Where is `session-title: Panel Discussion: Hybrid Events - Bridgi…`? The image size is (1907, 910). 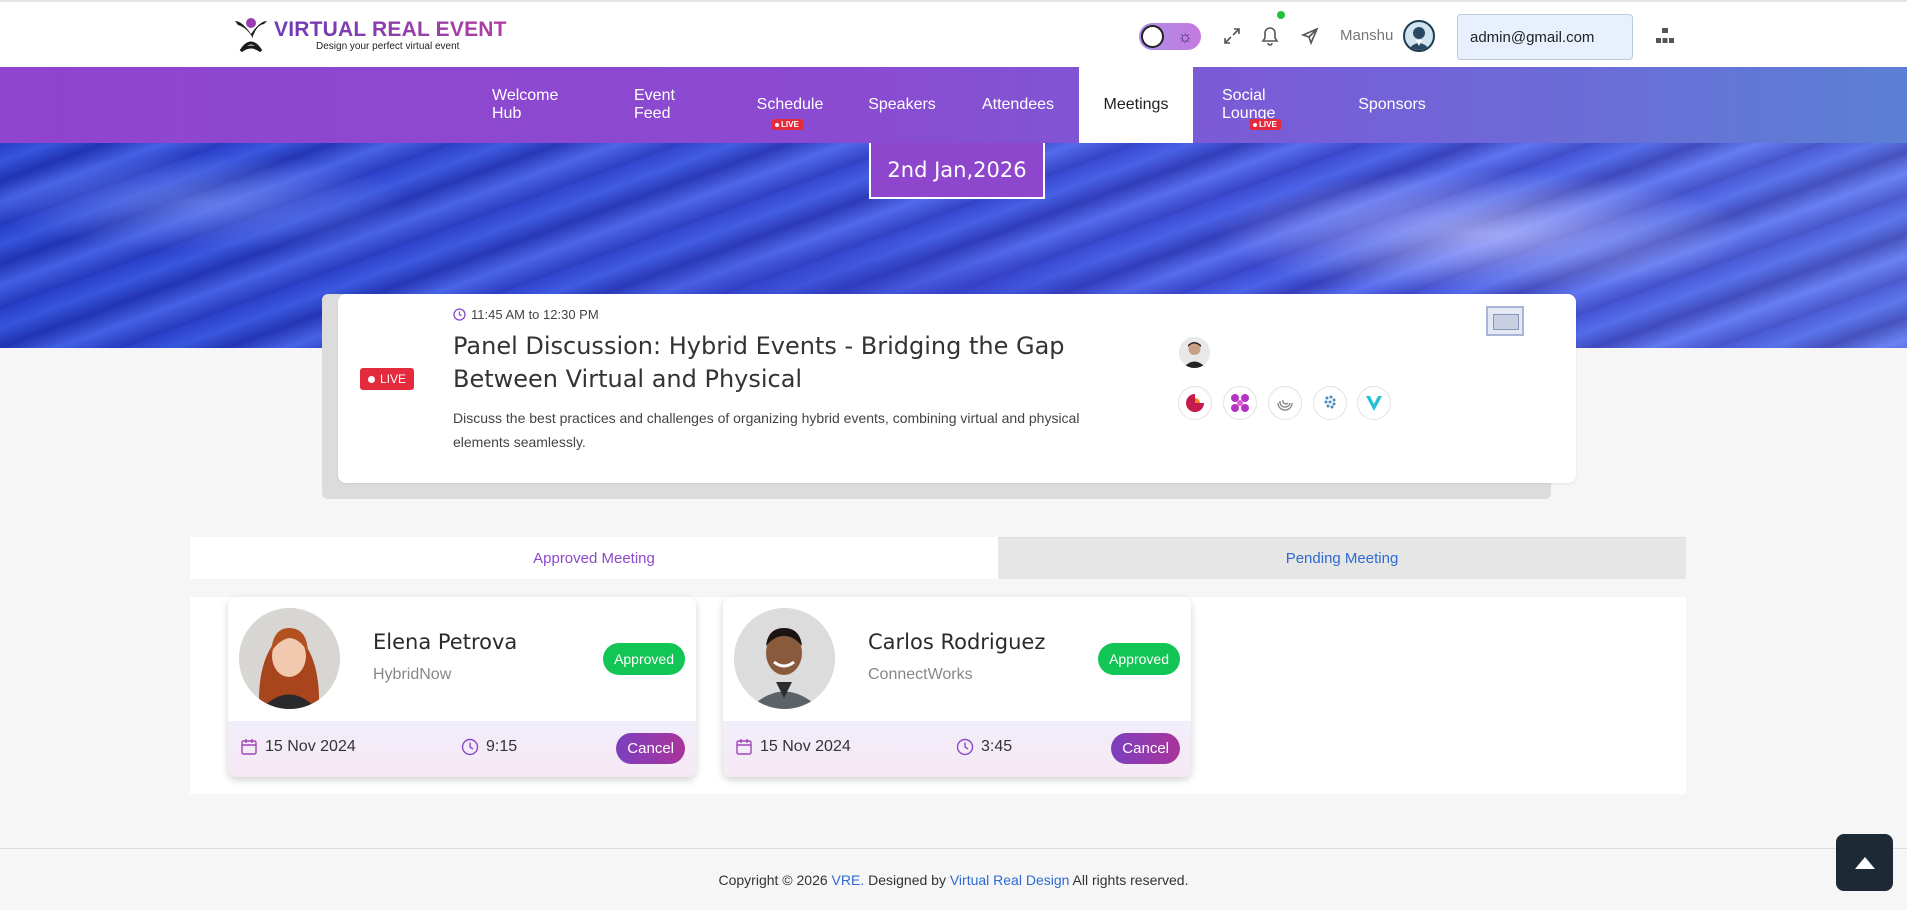
session-title: Panel Discussion: Hybrid Events - Bridgi… is located at coordinates (793, 363).